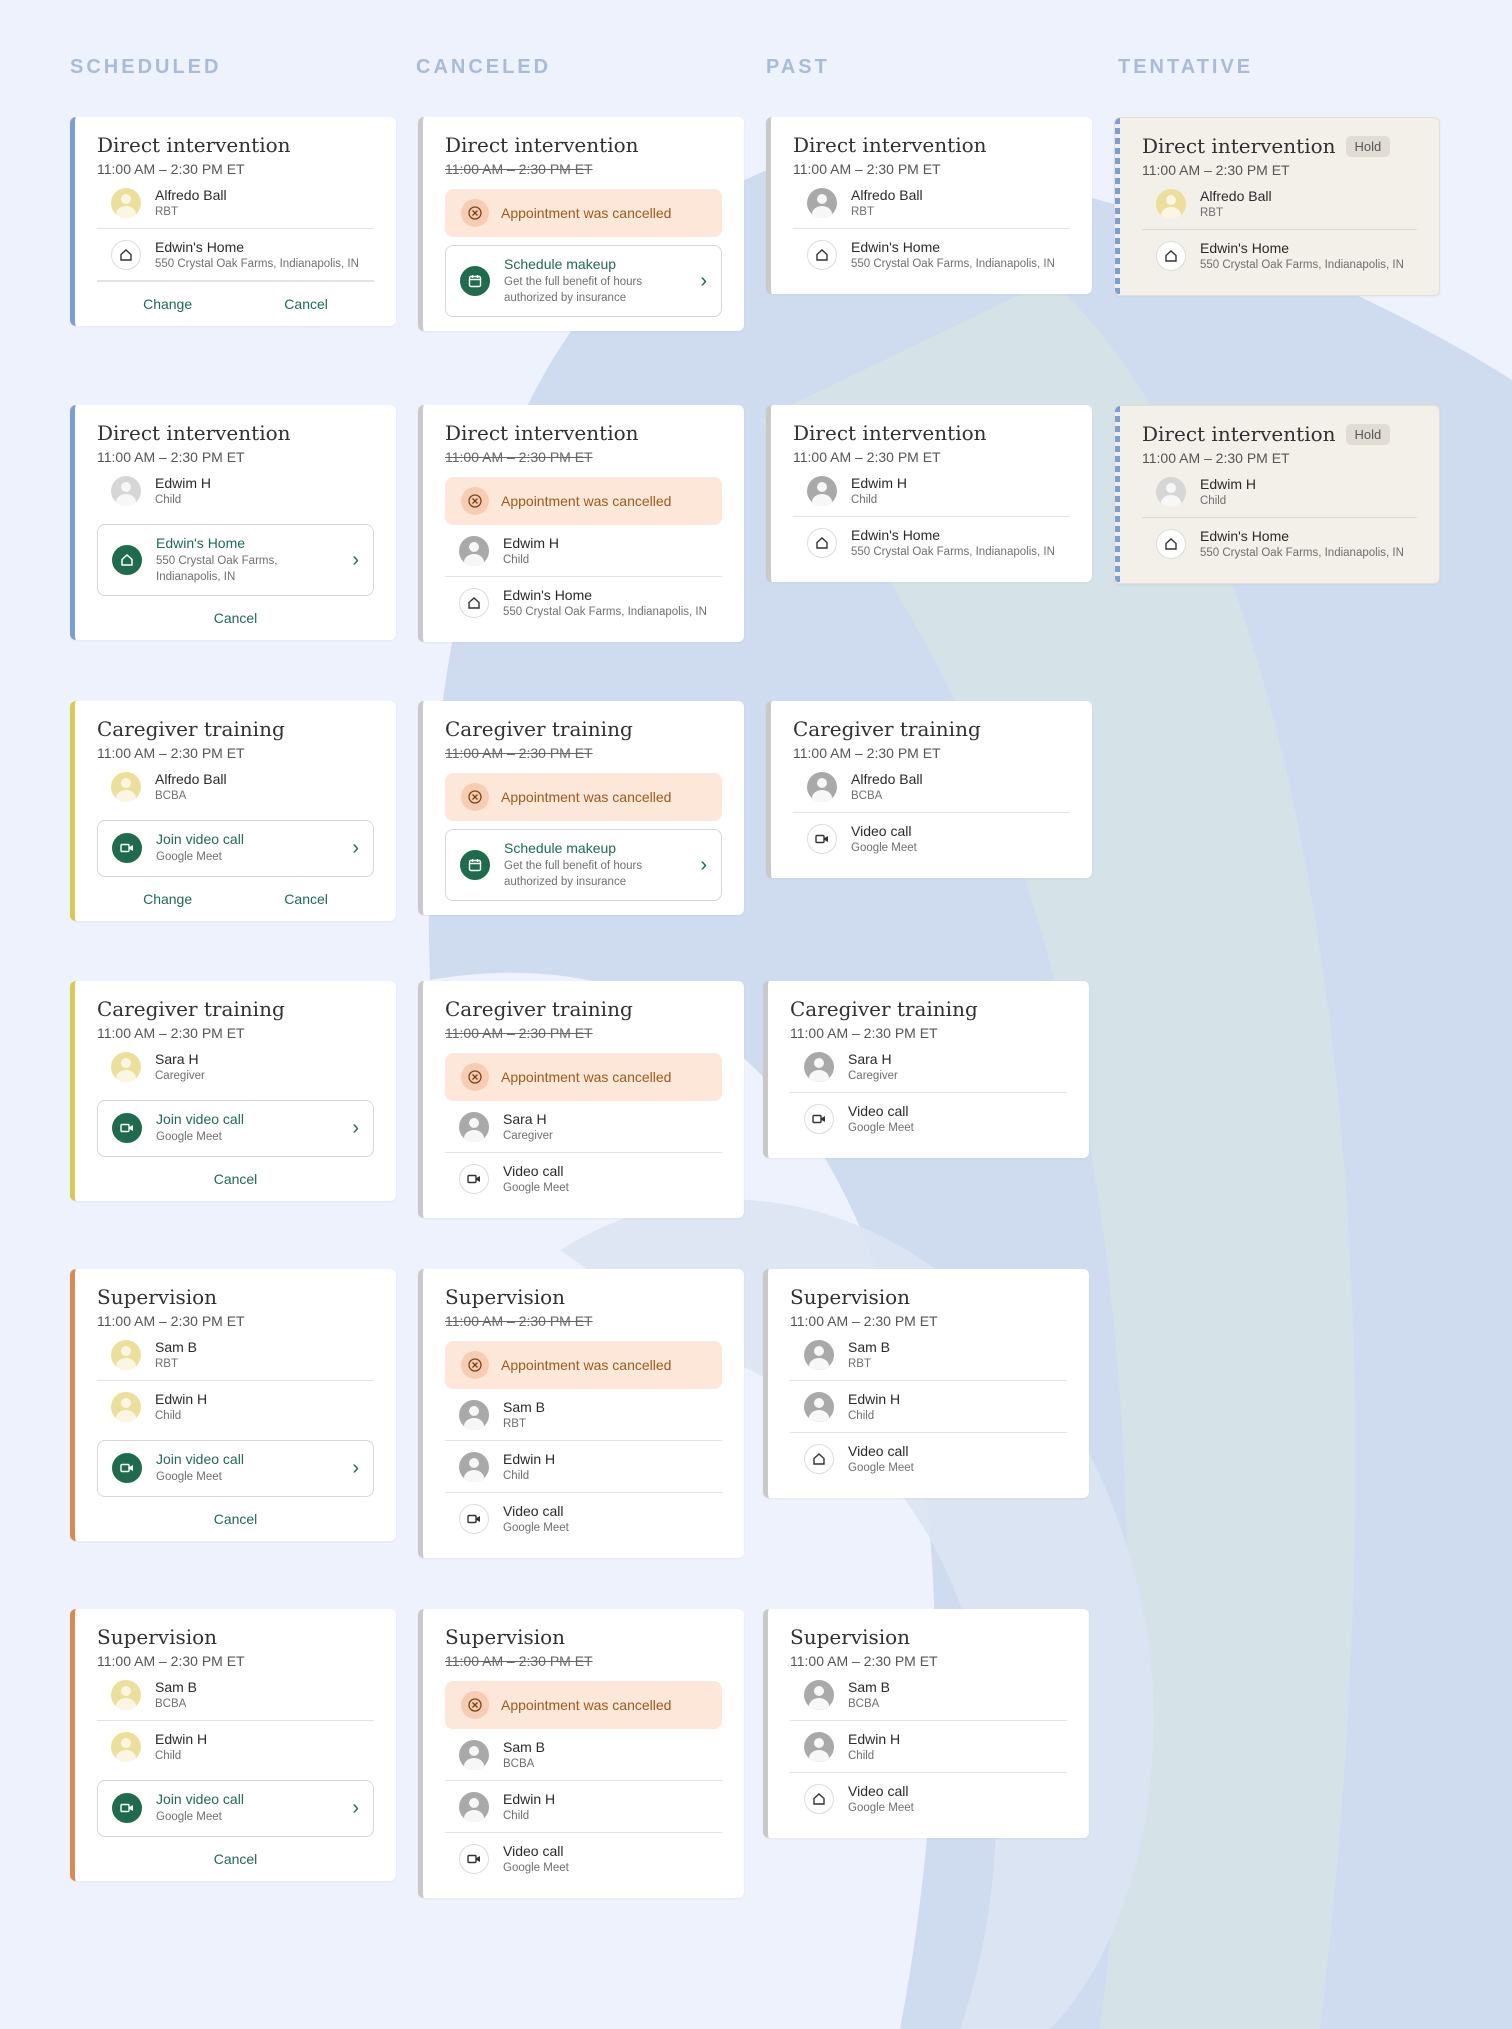 This screenshot has height=2029, width=1512. What do you see at coordinates (586, 501) in the screenshot?
I see `cancelled-text: Appointment was cancelled` at bounding box center [586, 501].